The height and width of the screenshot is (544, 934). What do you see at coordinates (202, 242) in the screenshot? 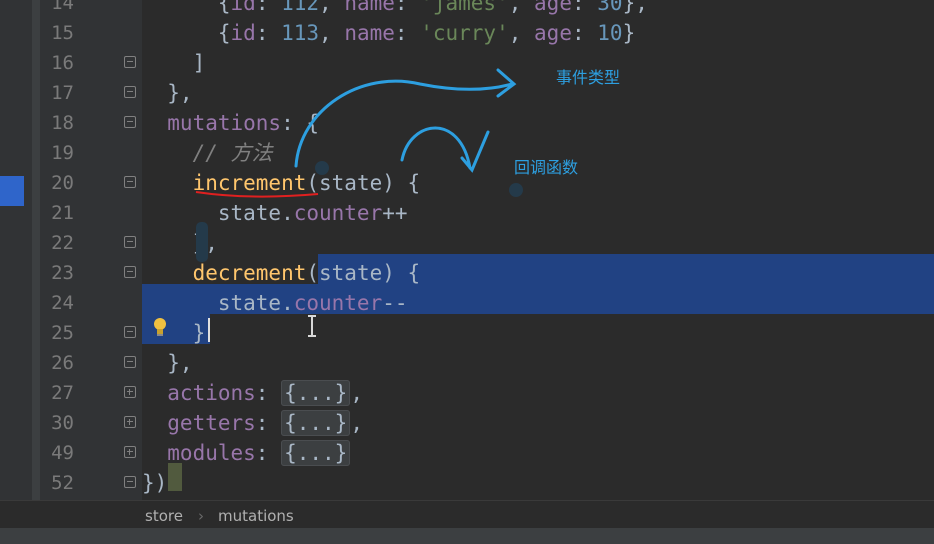
I see `pen-mark` at bounding box center [202, 242].